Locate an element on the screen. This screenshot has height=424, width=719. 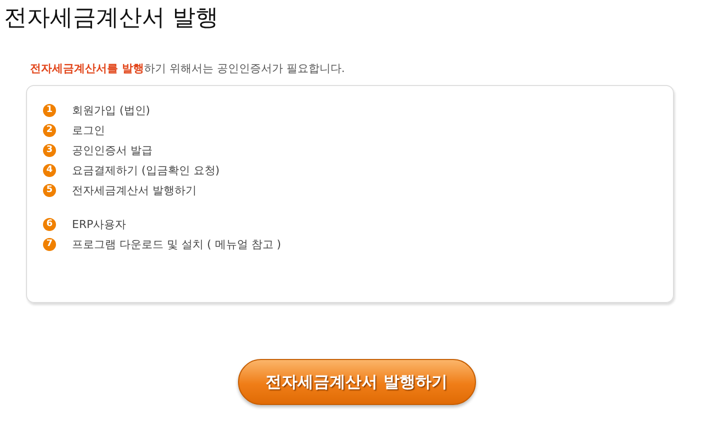
step-text: 공인인증서 발급 is located at coordinates (112, 150).